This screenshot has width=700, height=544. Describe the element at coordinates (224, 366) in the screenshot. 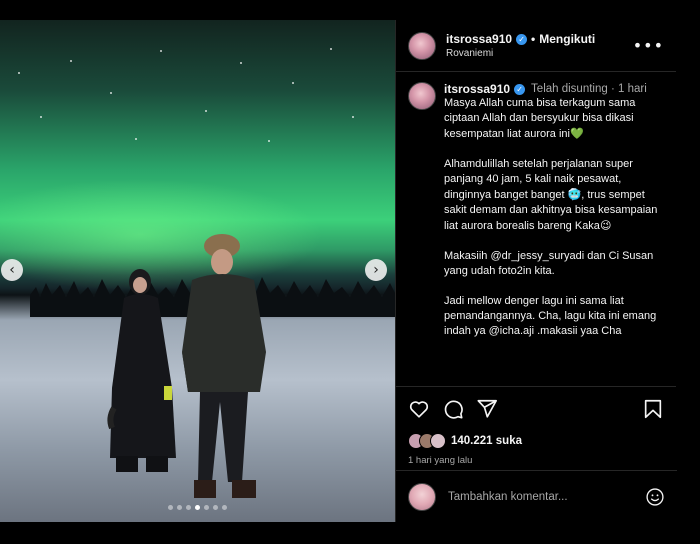

I see `person-right` at that location.